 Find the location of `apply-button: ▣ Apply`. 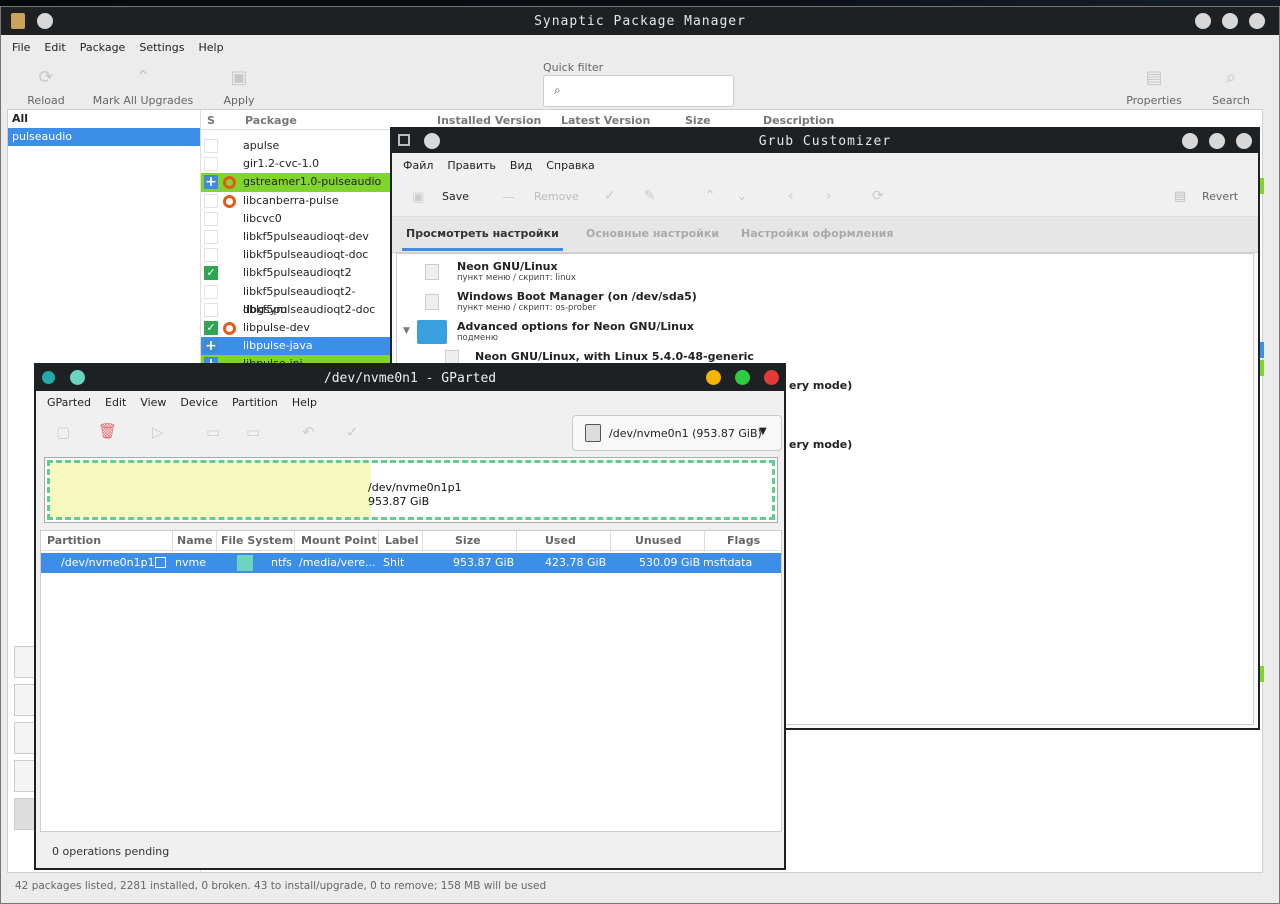

apply-button: ▣ Apply is located at coordinates (239, 86).